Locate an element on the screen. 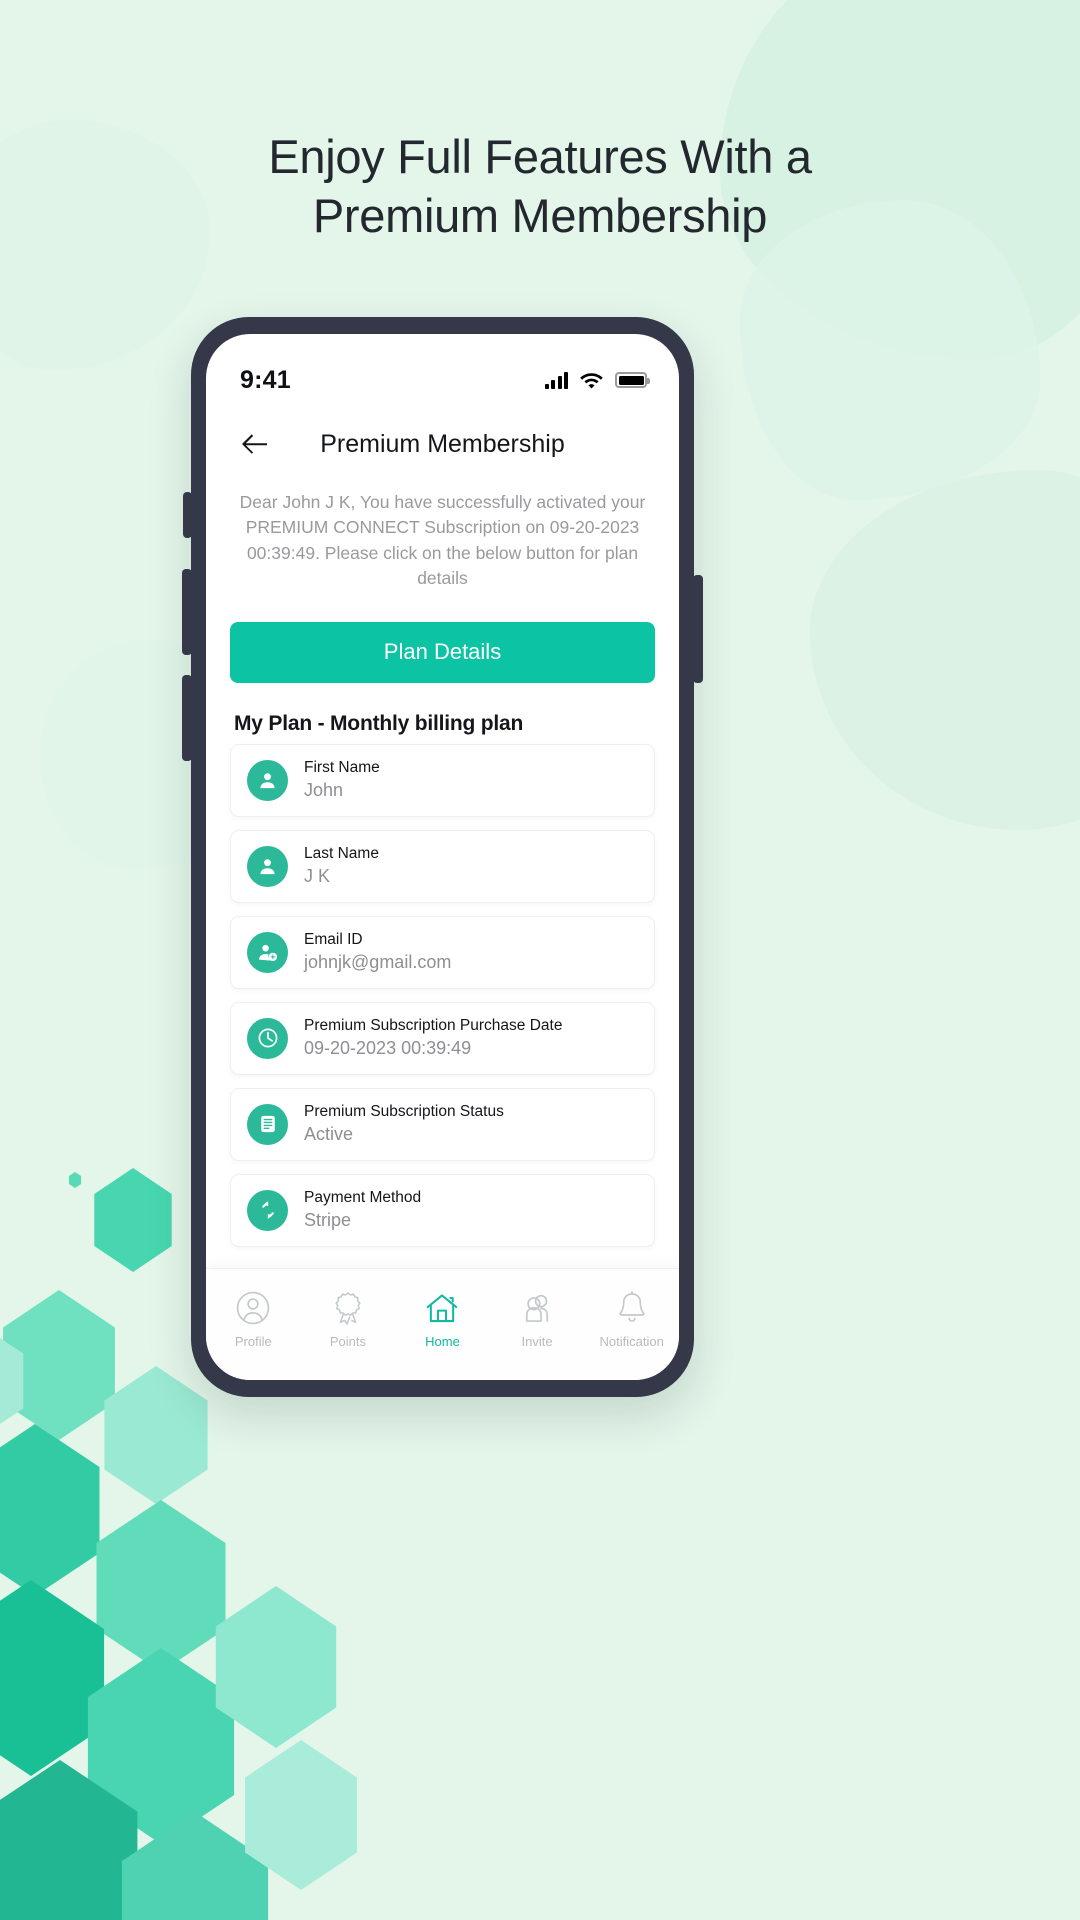  signal-icon is located at coordinates (556, 380).